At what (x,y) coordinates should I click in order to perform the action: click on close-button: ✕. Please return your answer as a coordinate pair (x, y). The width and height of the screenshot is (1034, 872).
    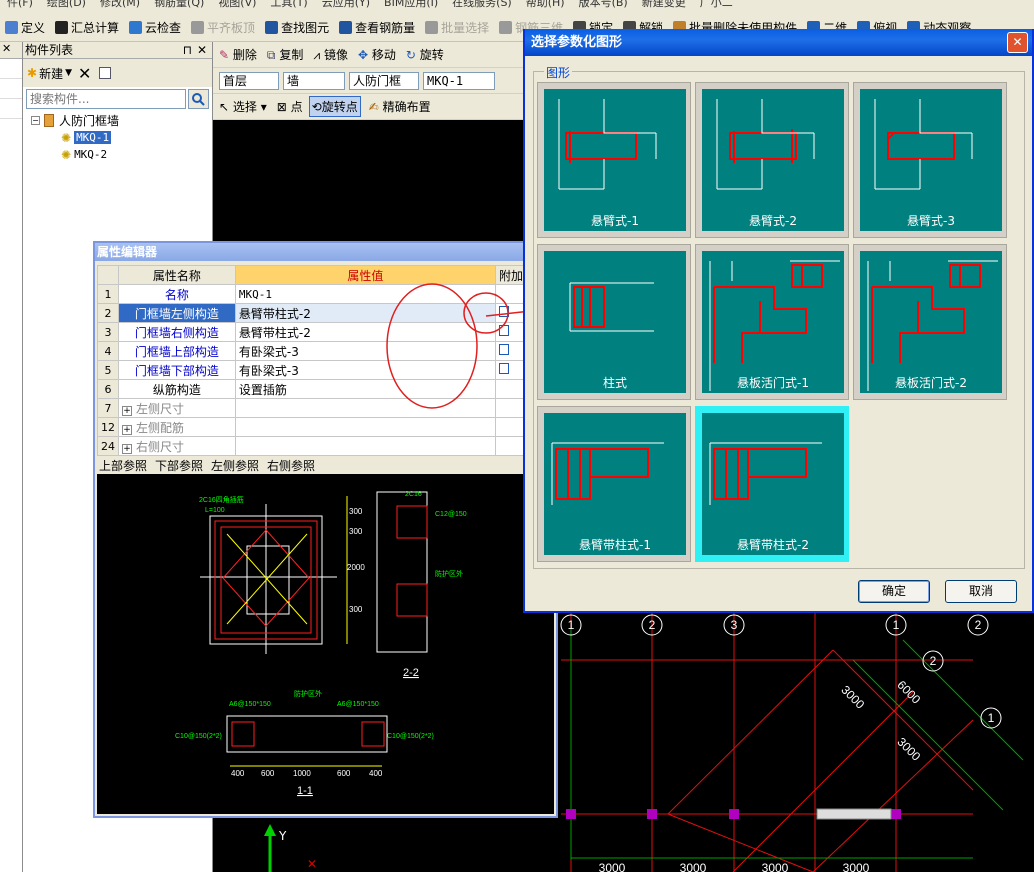
    Looking at the image, I should click on (1017, 42).